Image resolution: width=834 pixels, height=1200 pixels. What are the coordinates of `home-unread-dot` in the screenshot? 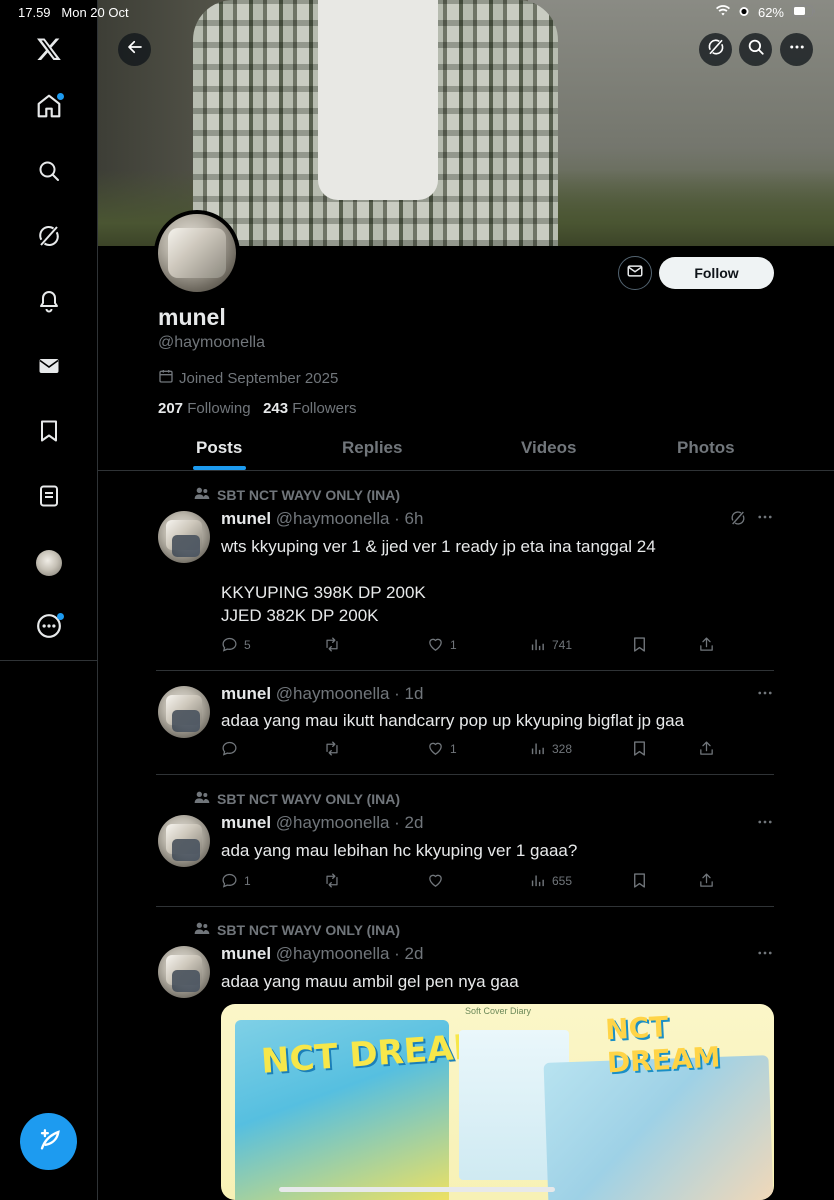 It's located at (60, 96).